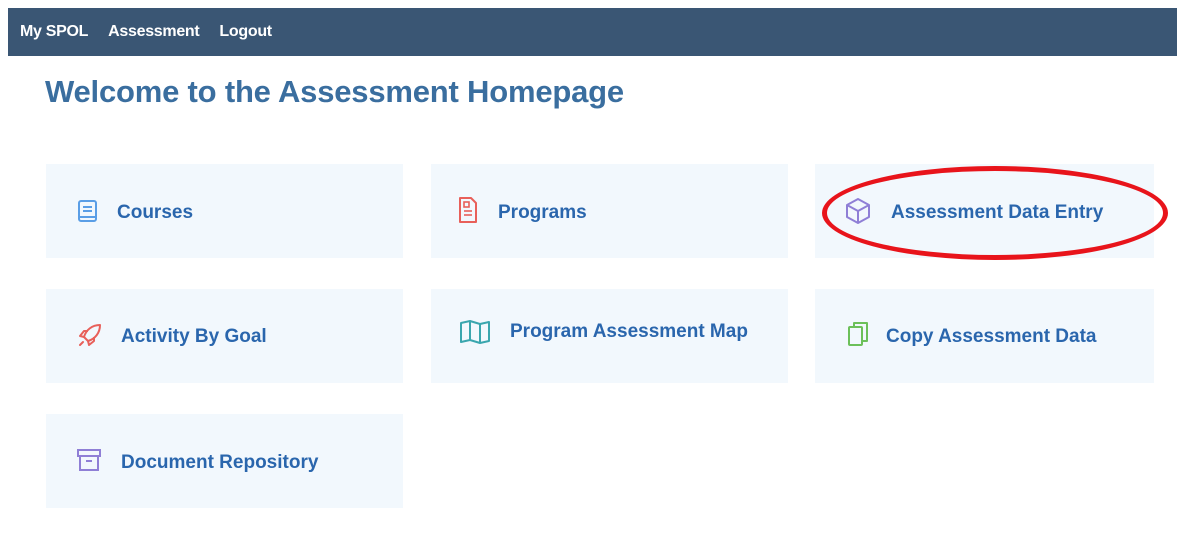 This screenshot has height=538, width=1177. What do you see at coordinates (475, 332) in the screenshot?
I see `map-icon` at bounding box center [475, 332].